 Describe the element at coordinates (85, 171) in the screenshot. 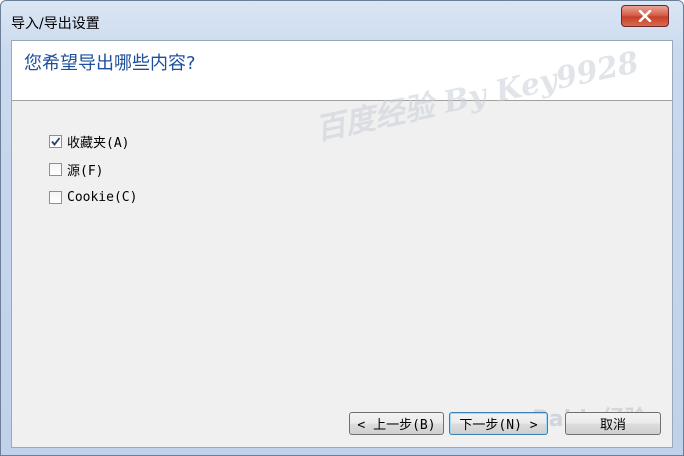

I see `feeds-label: 源(F)` at that location.